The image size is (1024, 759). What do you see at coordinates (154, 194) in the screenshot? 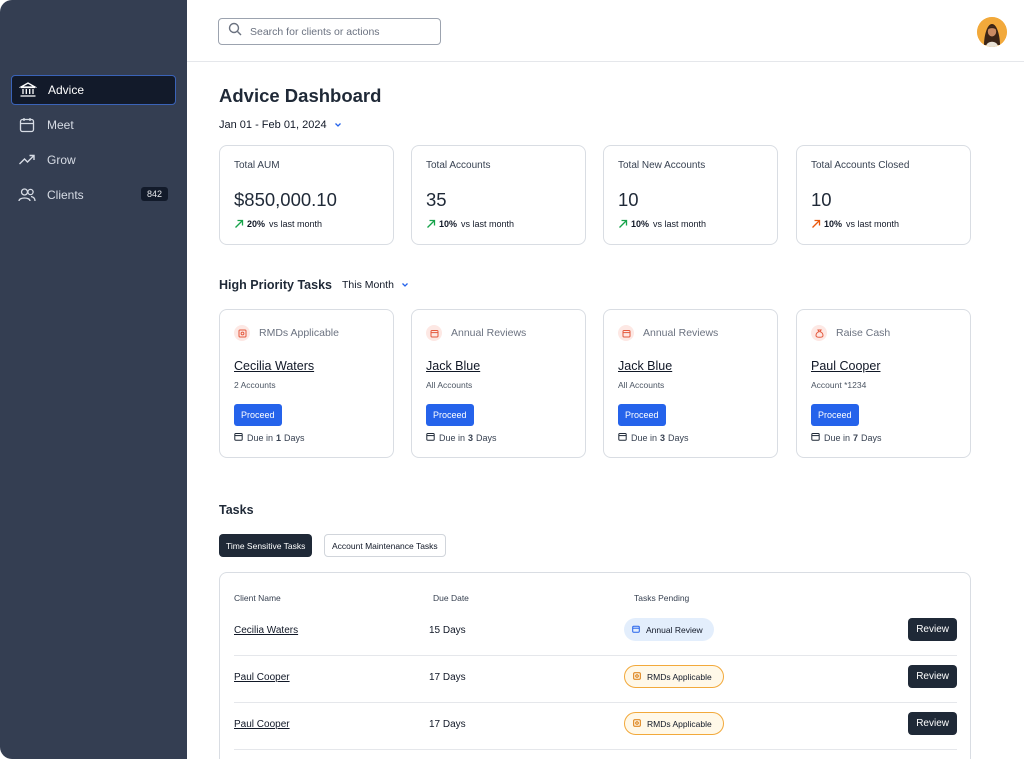
I see `clients-count-badge: 842` at bounding box center [154, 194].